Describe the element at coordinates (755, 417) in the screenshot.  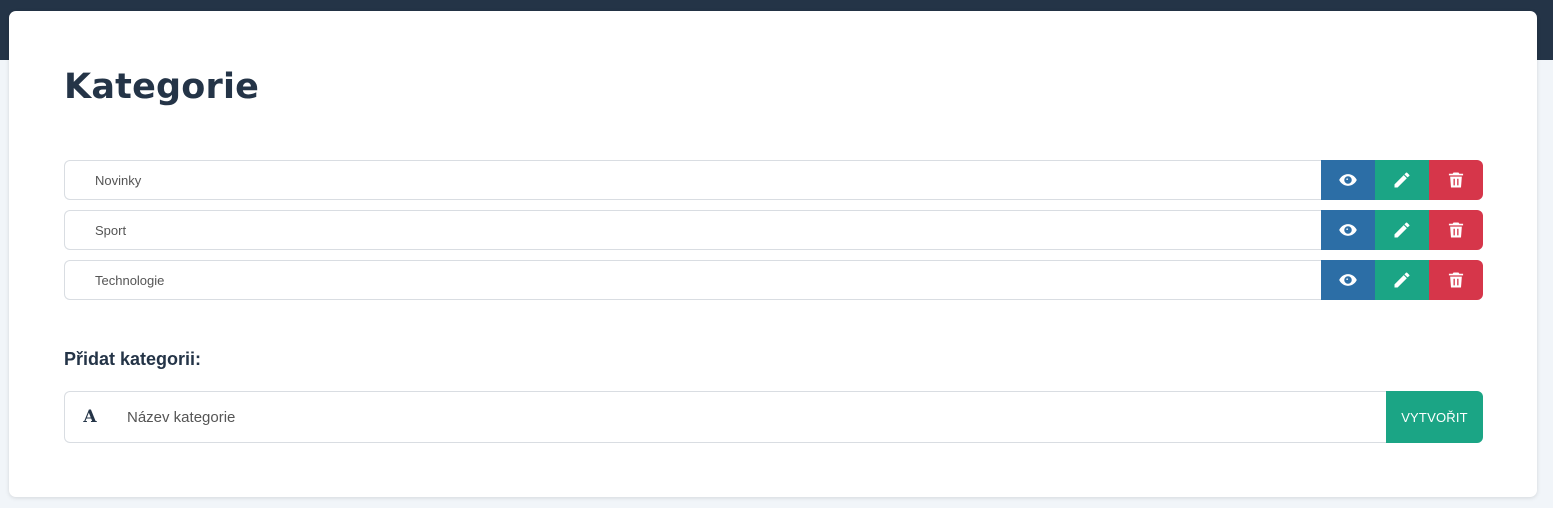
I see `category-name-input` at that location.